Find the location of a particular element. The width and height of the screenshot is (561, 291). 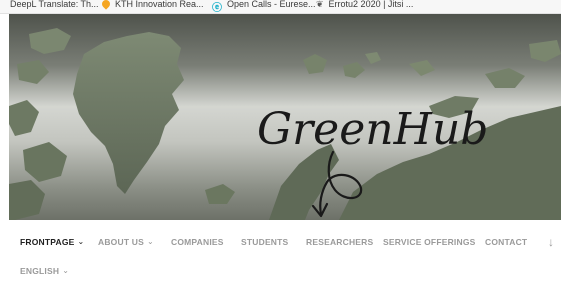

nav-item-frontpage: FRONTPAGE ⌄ is located at coordinates (52, 242).